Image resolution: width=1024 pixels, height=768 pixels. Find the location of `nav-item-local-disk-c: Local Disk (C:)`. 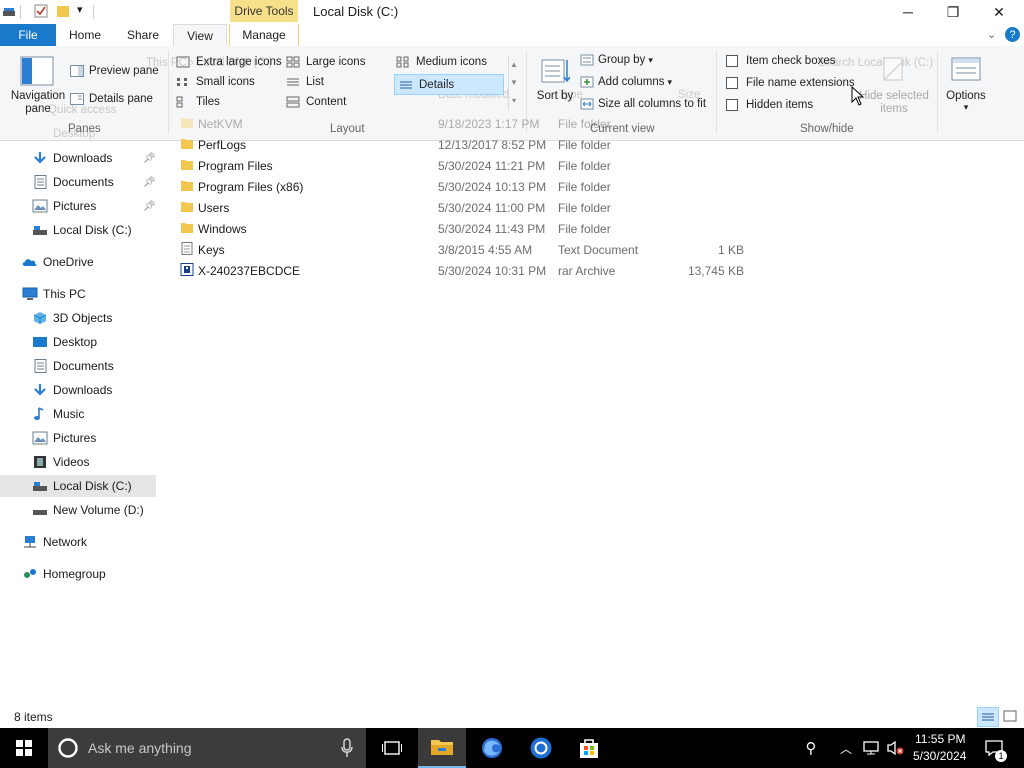

nav-item-local-disk-c: Local Disk (C:) is located at coordinates (78, 230).